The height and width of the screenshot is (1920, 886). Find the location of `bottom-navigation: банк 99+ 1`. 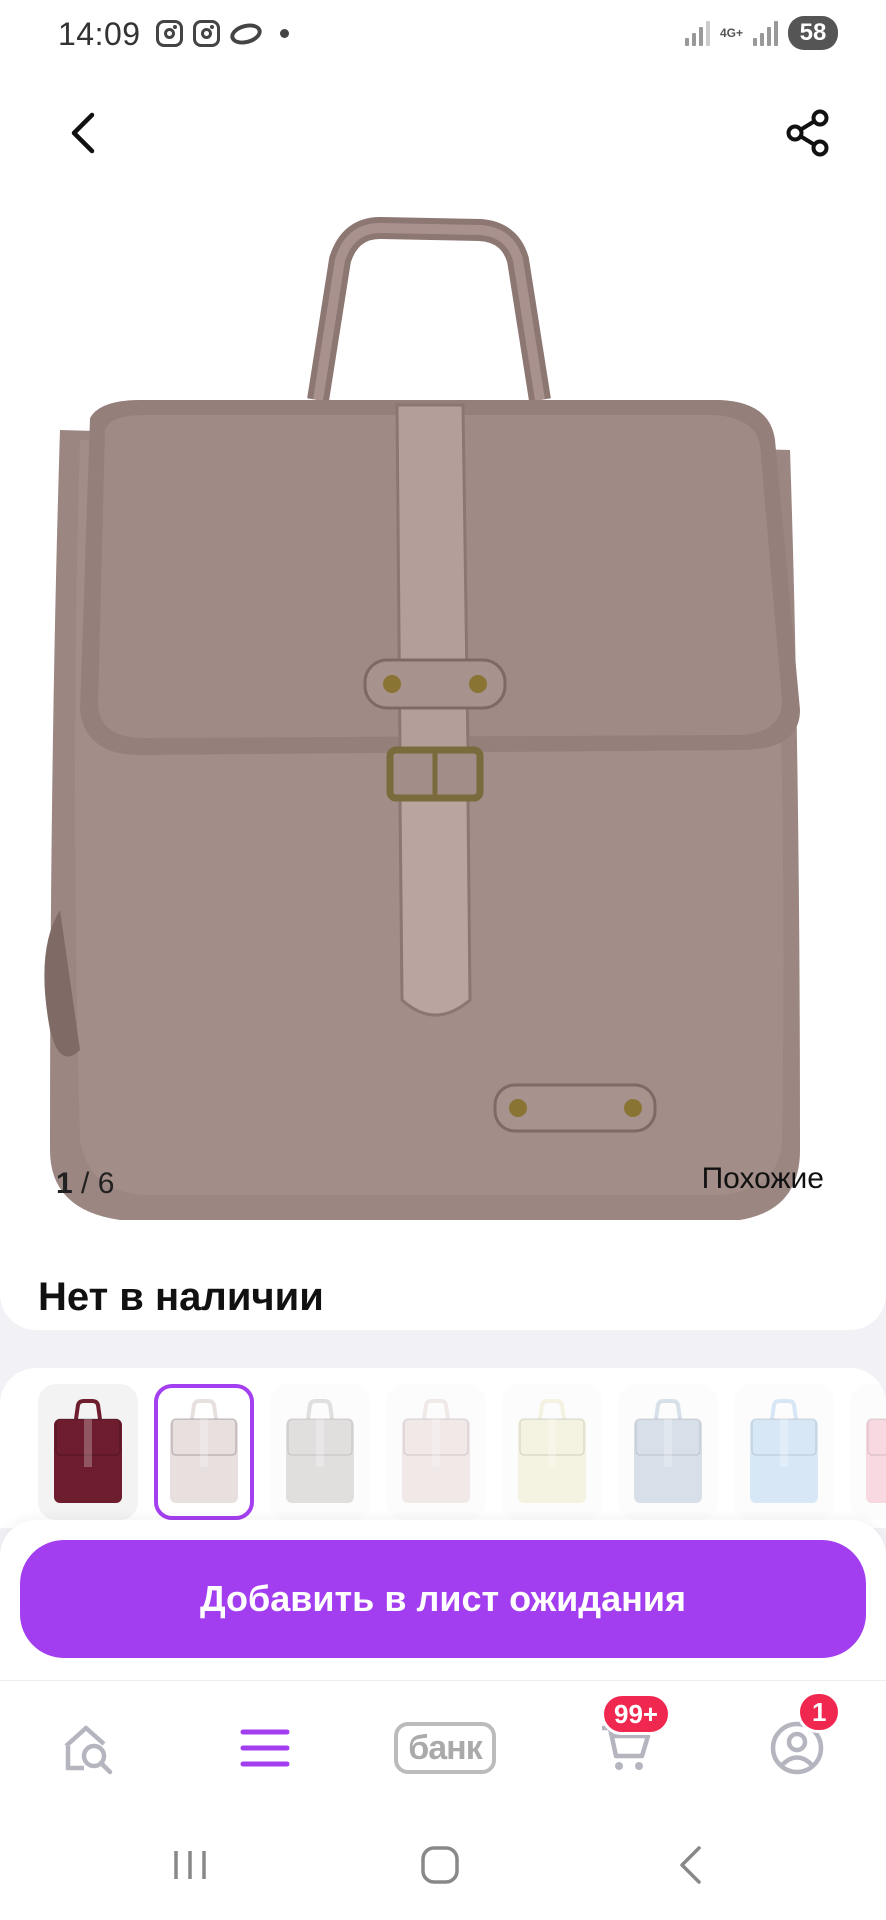

bottom-navigation: банк 99+ 1 is located at coordinates (443, 1745).